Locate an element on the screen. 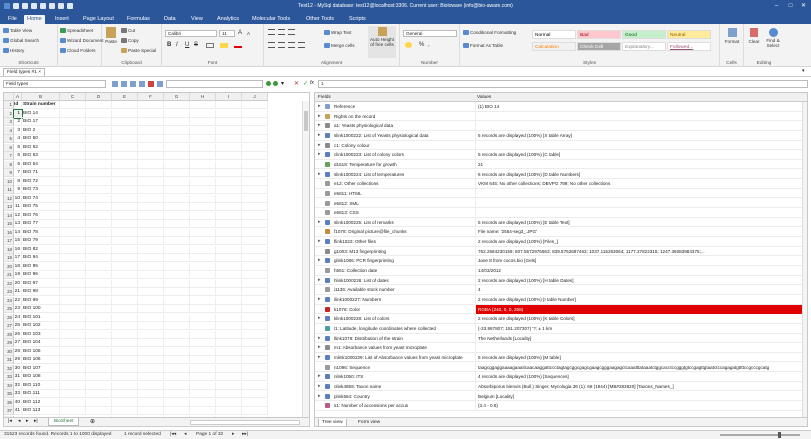 The image size is (811, 439). row-header: 7 is located at coordinates (9, 156).